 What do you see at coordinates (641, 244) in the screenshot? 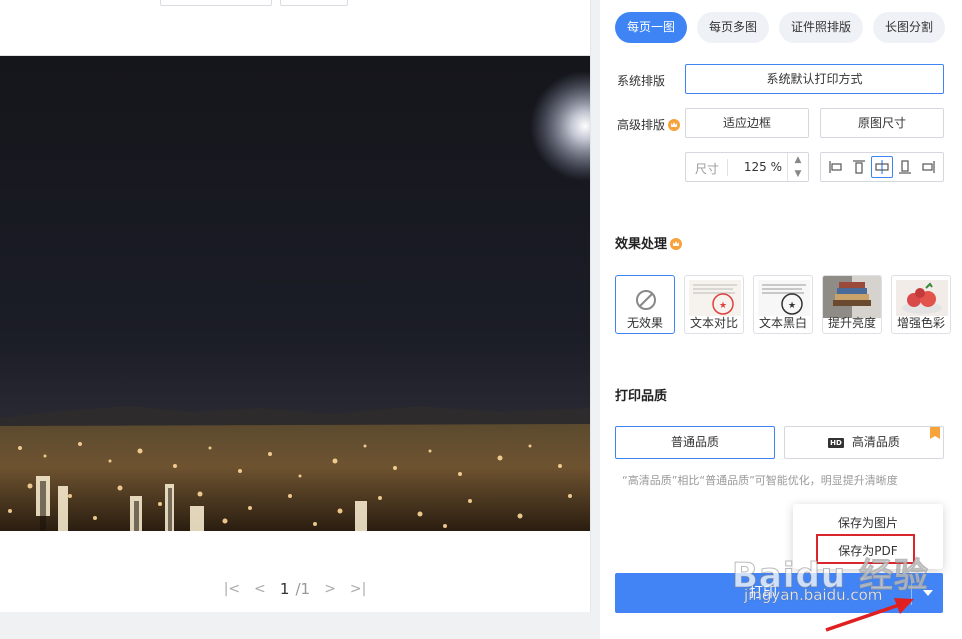
I see `effects-title-text: 效果处理` at bounding box center [641, 244].